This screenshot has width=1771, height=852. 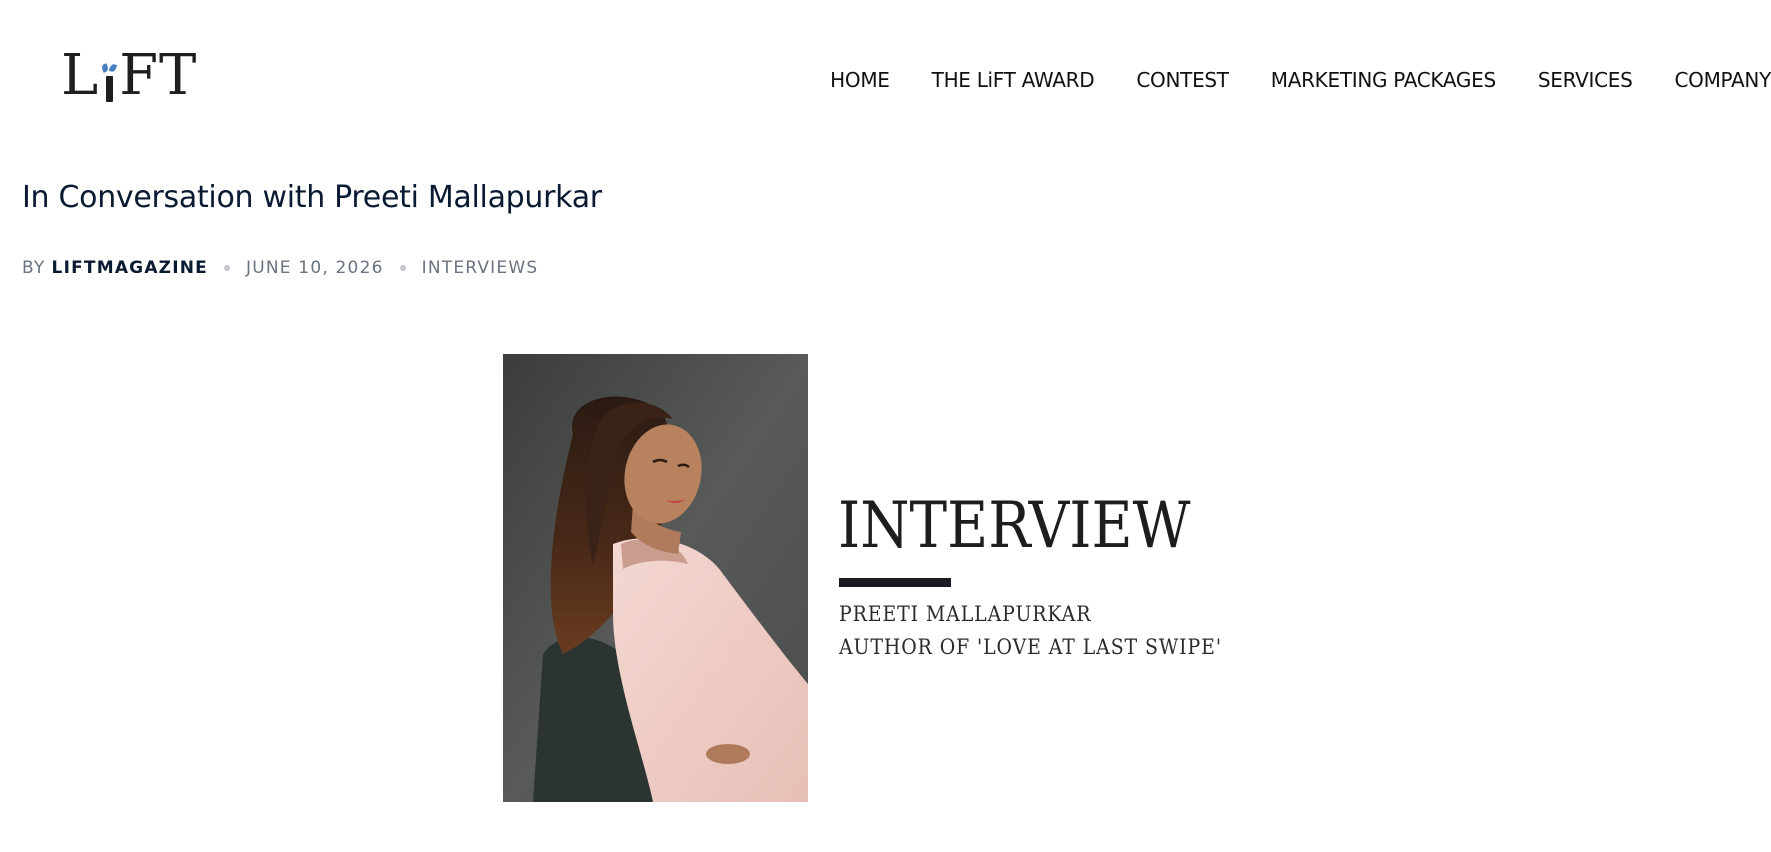 What do you see at coordinates (655, 578) in the screenshot?
I see `portrait-photo` at bounding box center [655, 578].